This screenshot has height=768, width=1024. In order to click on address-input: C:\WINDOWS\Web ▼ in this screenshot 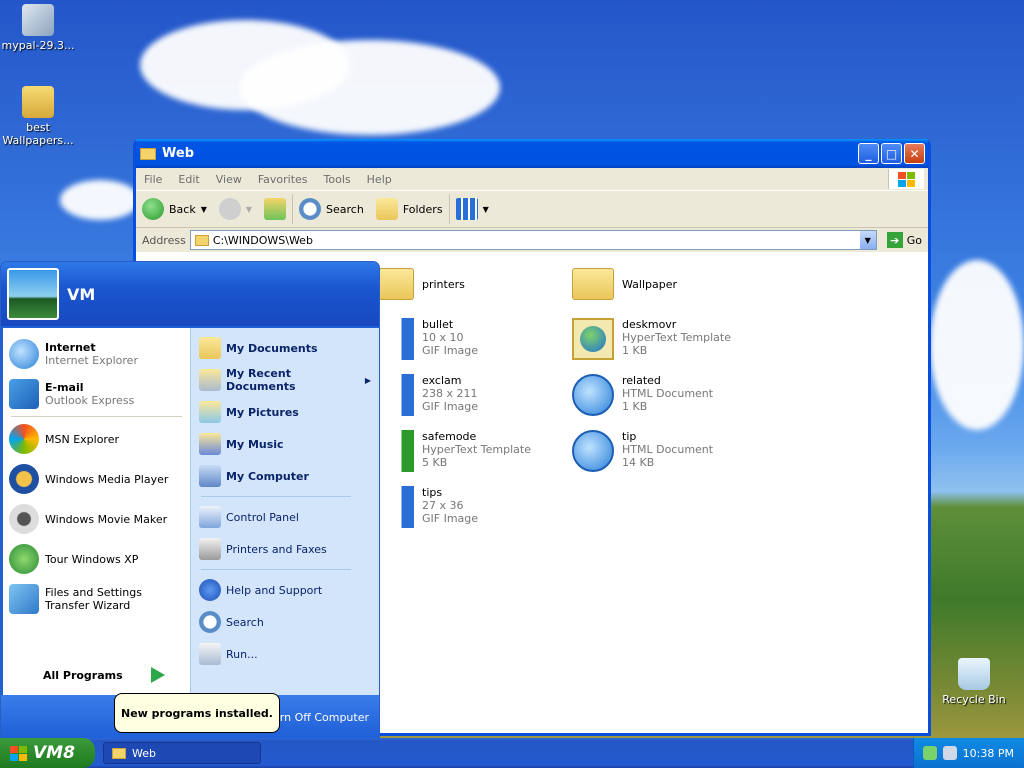, I will do `click(533, 240)`.